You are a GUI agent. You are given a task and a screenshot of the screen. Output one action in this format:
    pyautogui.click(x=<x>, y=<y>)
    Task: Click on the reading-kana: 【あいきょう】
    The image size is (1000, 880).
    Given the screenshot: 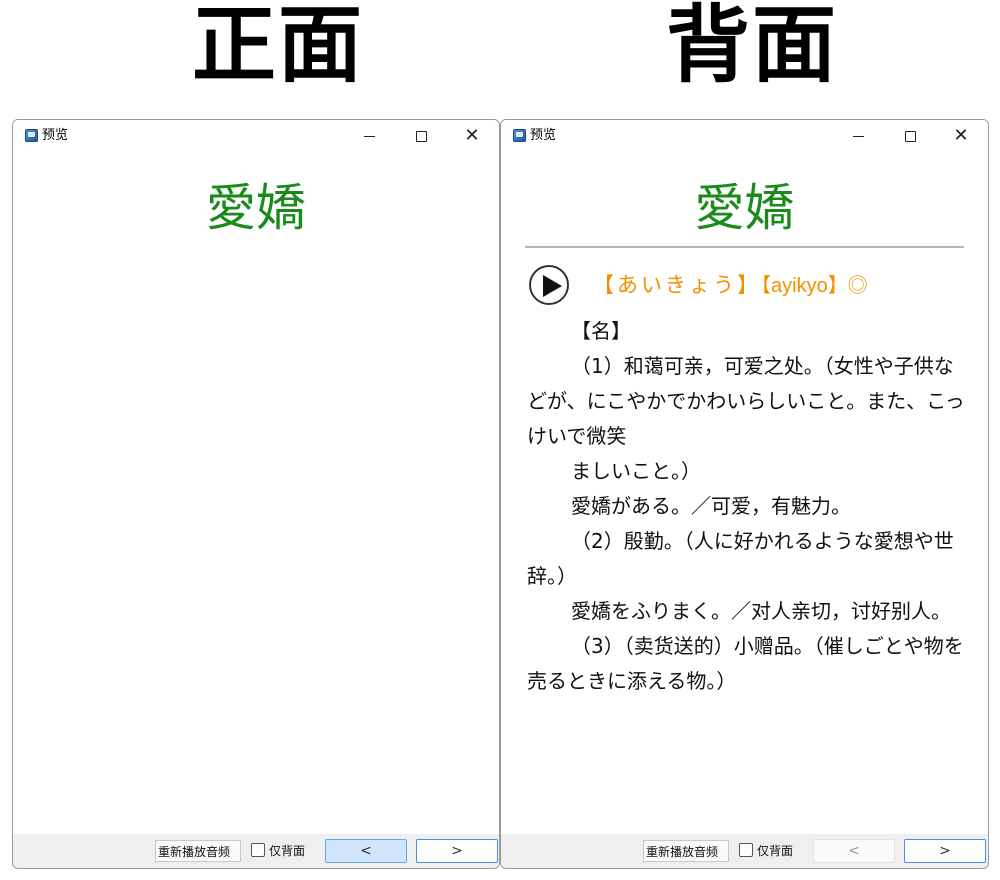 What is the action you would take?
    pyautogui.click(x=677, y=285)
    